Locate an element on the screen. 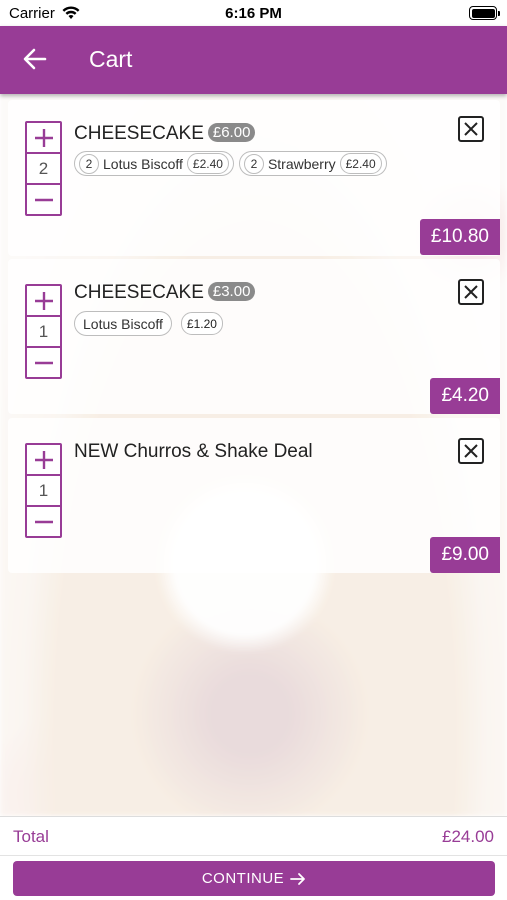  total-value: £24.00 is located at coordinates (468, 836).